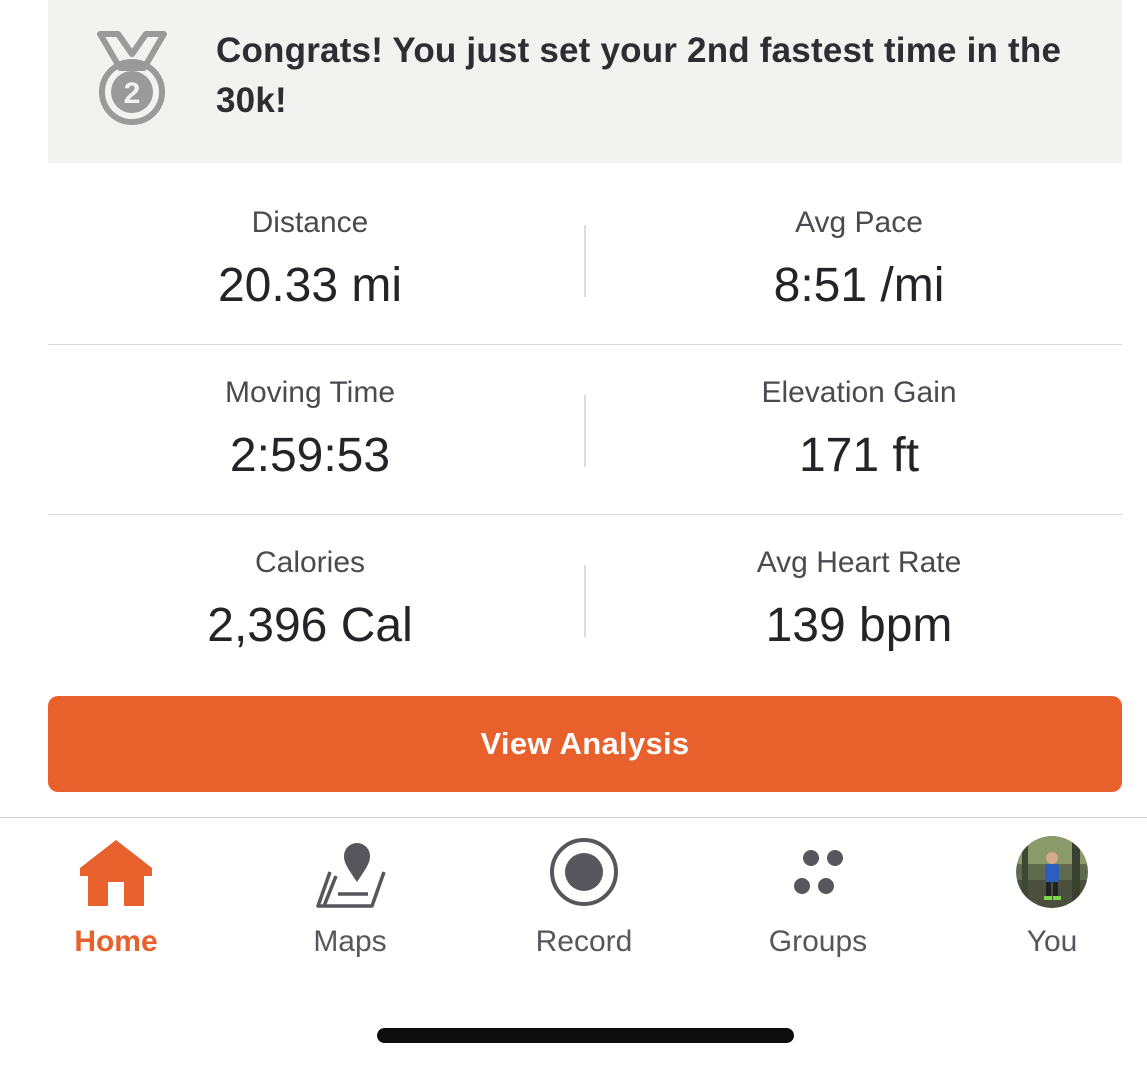 Image resolution: width=1147 pixels, height=1067 pixels. Describe the element at coordinates (859, 285) in the screenshot. I see `stat-value: 8:51 /mi` at that location.